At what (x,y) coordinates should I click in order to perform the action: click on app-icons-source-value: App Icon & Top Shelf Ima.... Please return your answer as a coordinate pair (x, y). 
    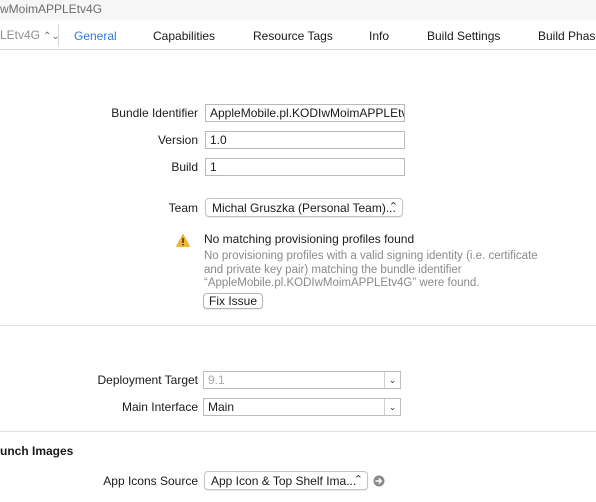
    Looking at the image, I should click on (284, 481).